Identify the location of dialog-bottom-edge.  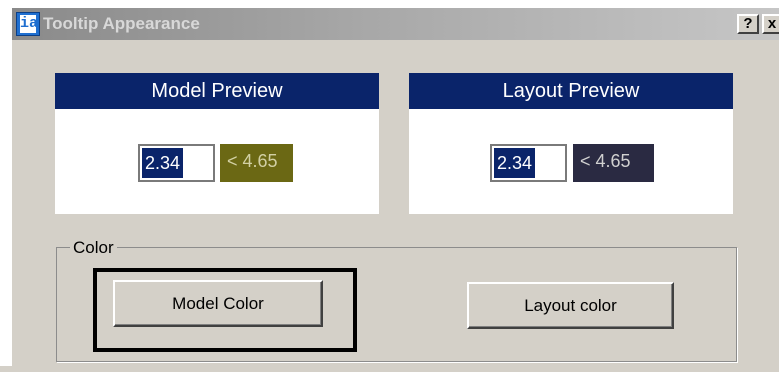
(383, 369).